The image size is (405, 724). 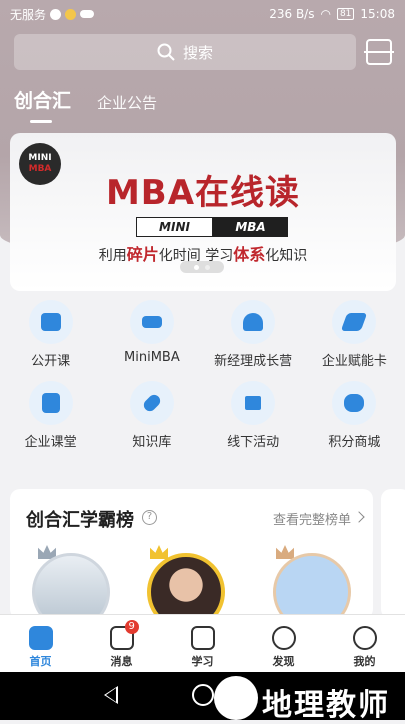 I want to click on graduation-cap-icon, so click(x=151, y=322).